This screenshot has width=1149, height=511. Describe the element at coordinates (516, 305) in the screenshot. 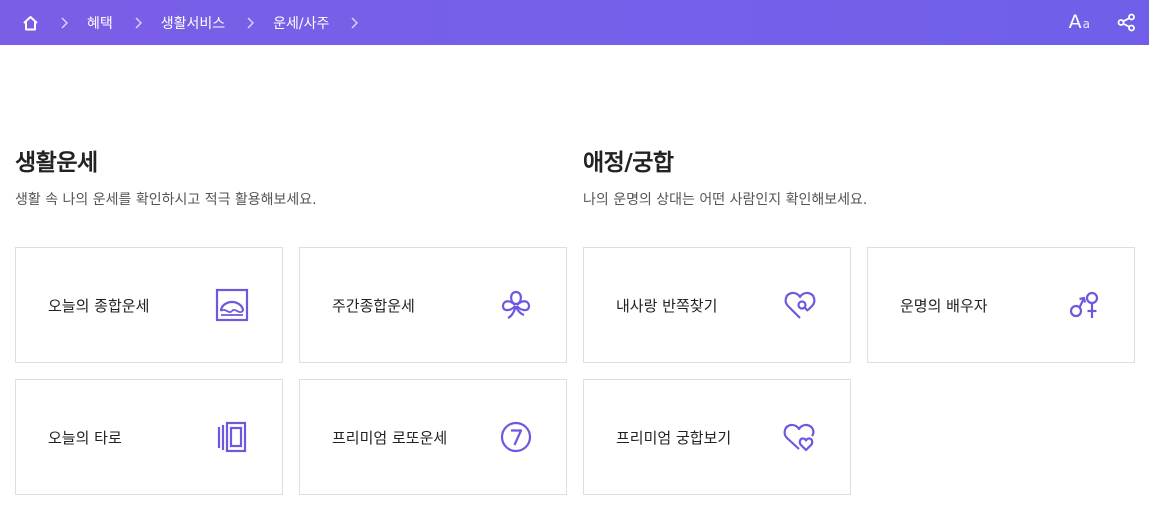

I see `clover-icon` at that location.